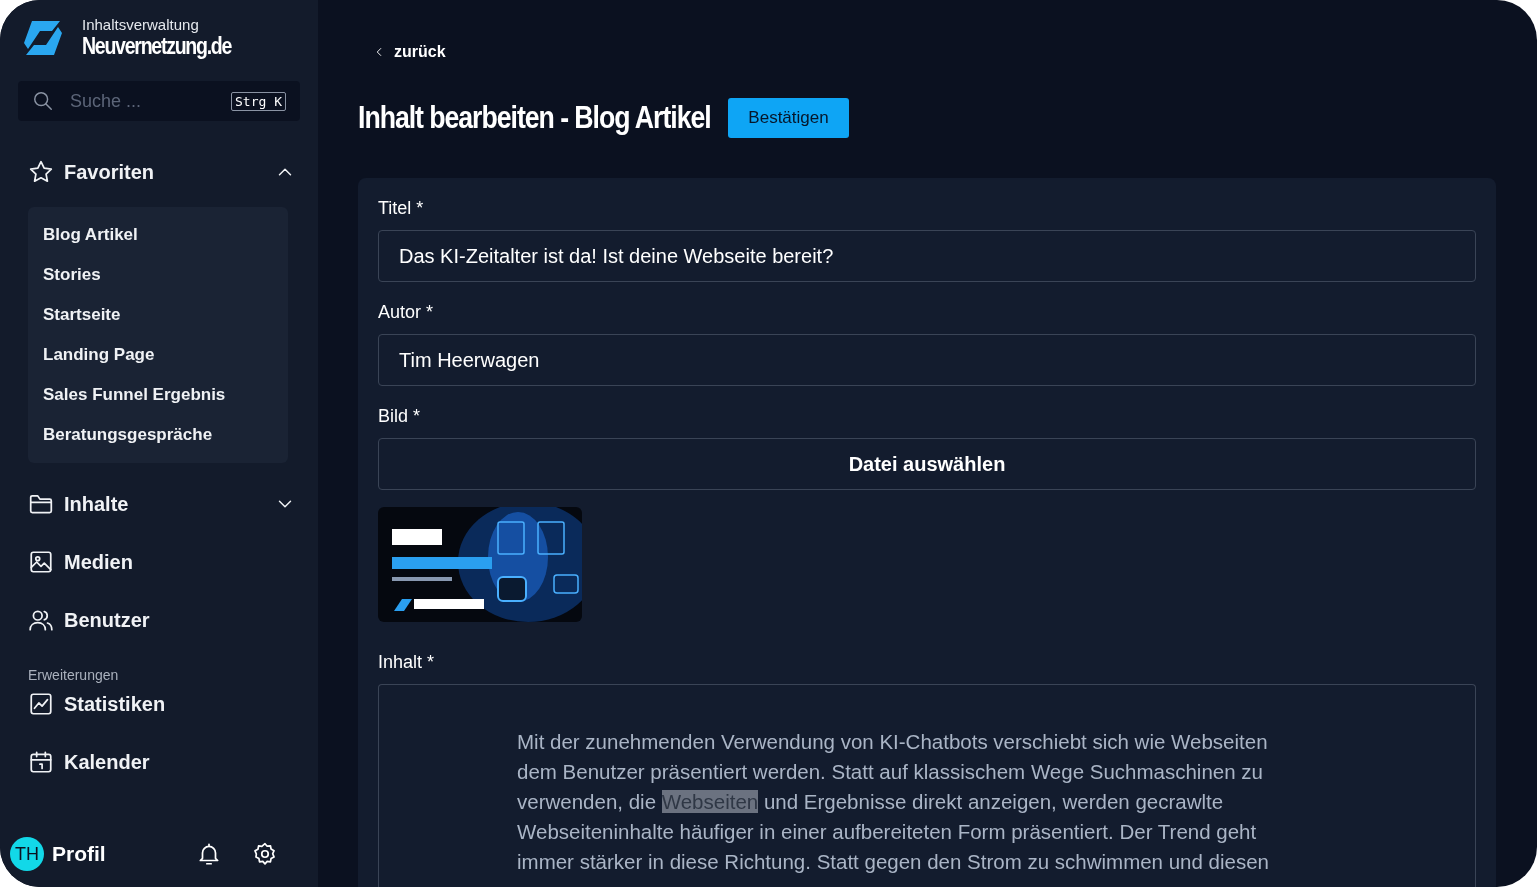 This screenshot has width=1537, height=887. I want to click on avatar: TH, so click(27, 854).